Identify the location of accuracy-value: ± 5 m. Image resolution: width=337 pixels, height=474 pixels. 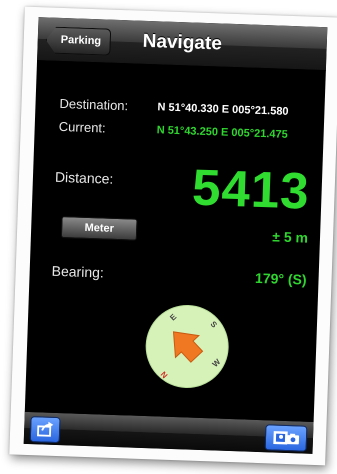
(290, 237).